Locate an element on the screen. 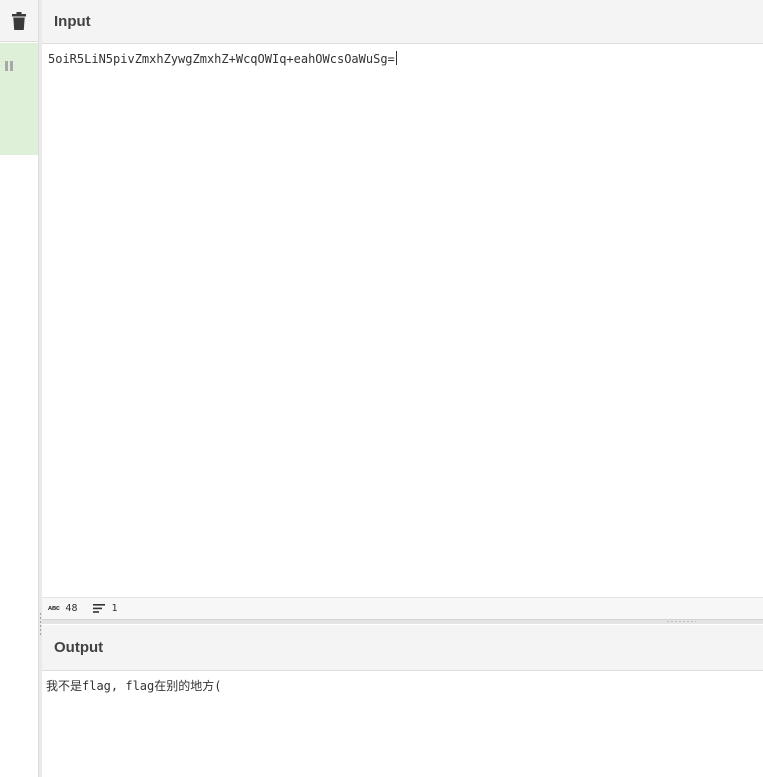 This screenshot has height=777, width=763. auto-bake-toggle is located at coordinates (19, 99).